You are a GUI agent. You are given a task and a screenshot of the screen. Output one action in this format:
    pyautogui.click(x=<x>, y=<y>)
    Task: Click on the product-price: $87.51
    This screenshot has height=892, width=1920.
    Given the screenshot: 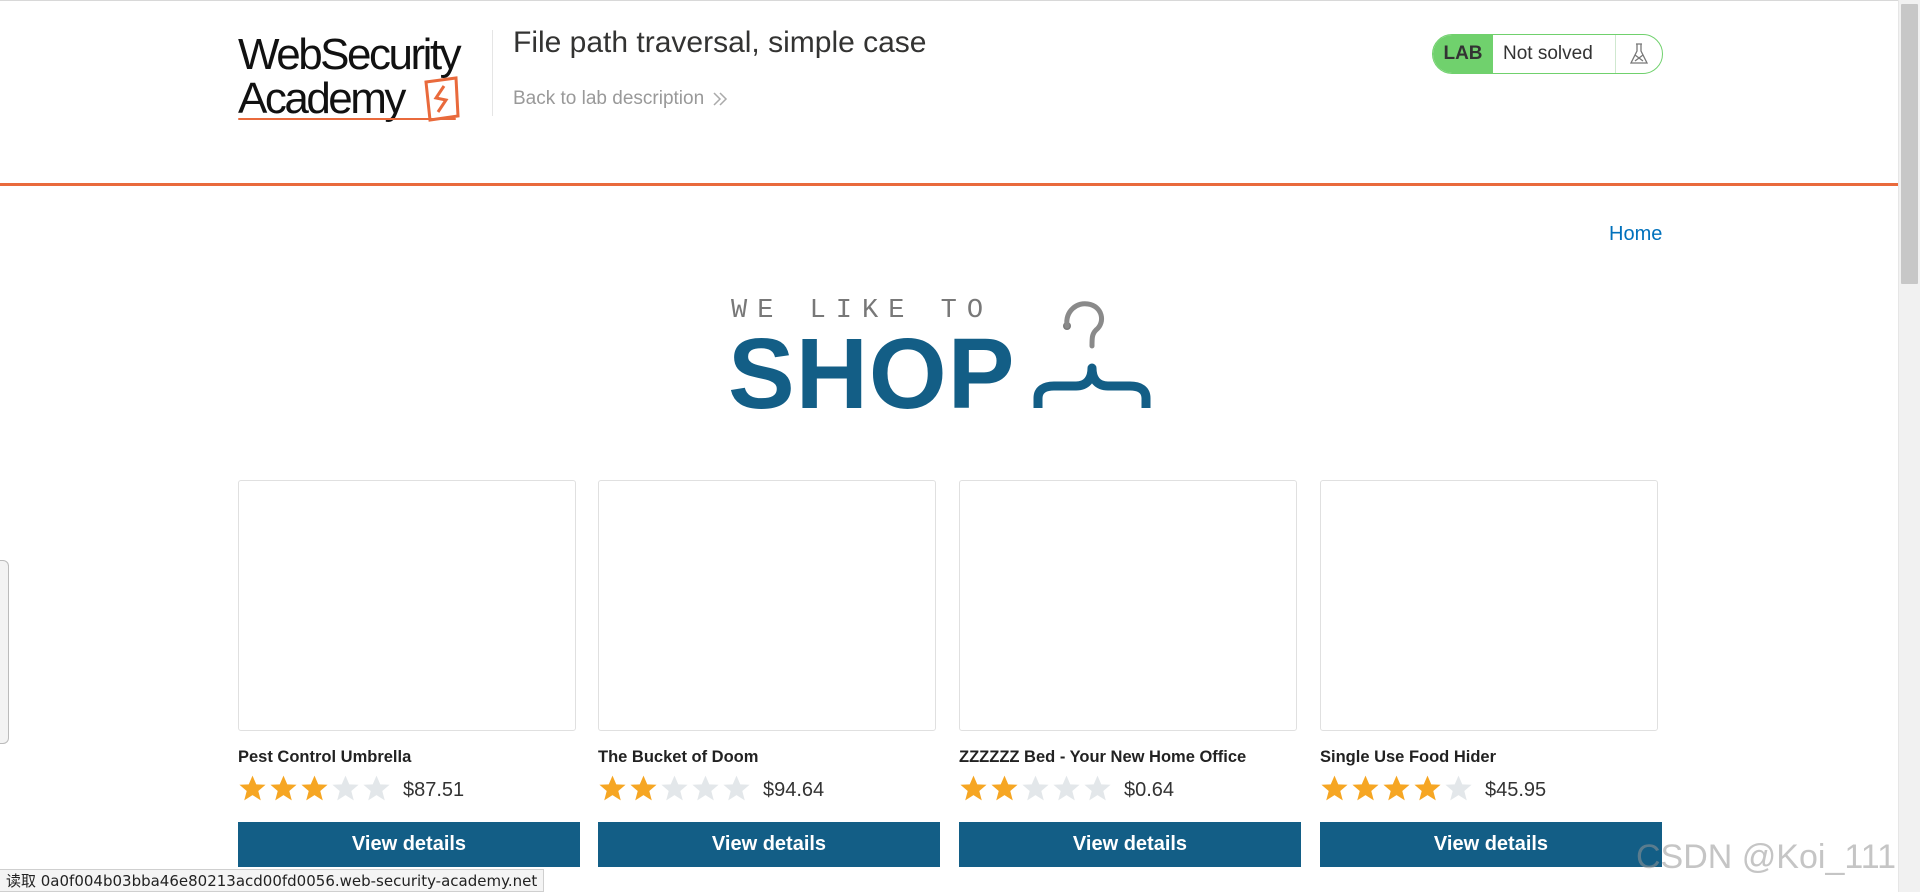 What is the action you would take?
    pyautogui.click(x=434, y=789)
    